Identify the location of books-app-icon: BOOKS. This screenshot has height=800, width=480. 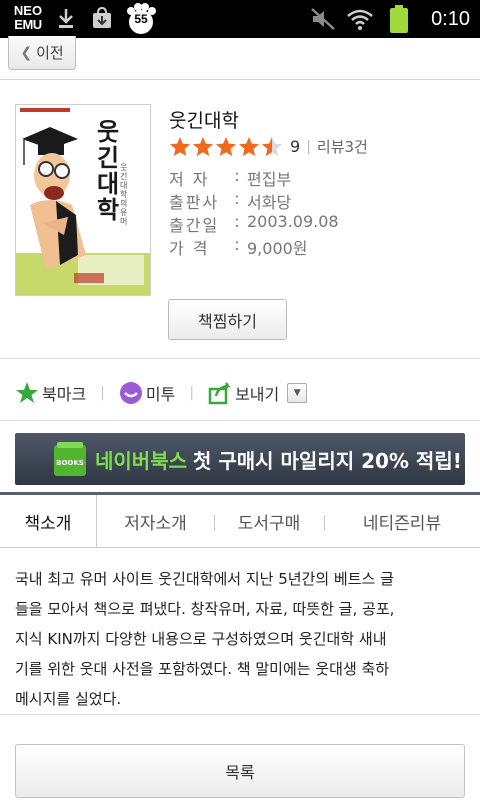
(70, 459).